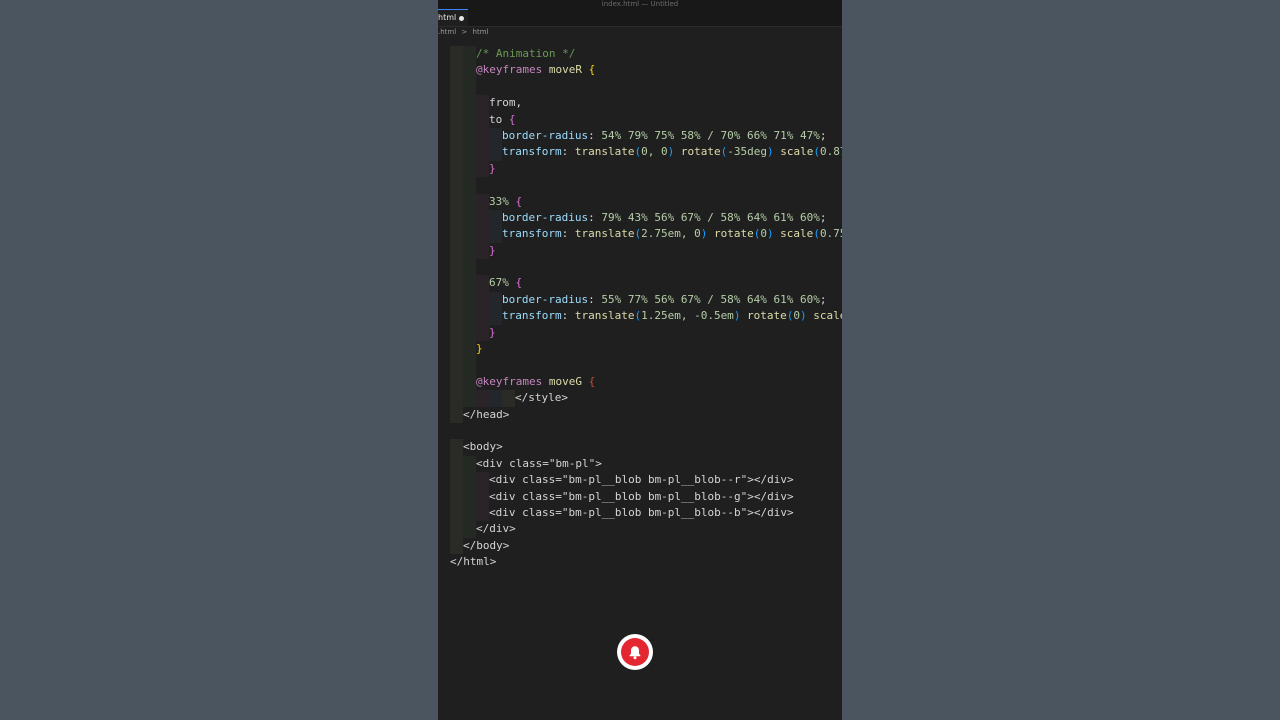 Image resolution: width=1280 pixels, height=720 pixels. I want to click on code-line: </style>, so click(640, 398).